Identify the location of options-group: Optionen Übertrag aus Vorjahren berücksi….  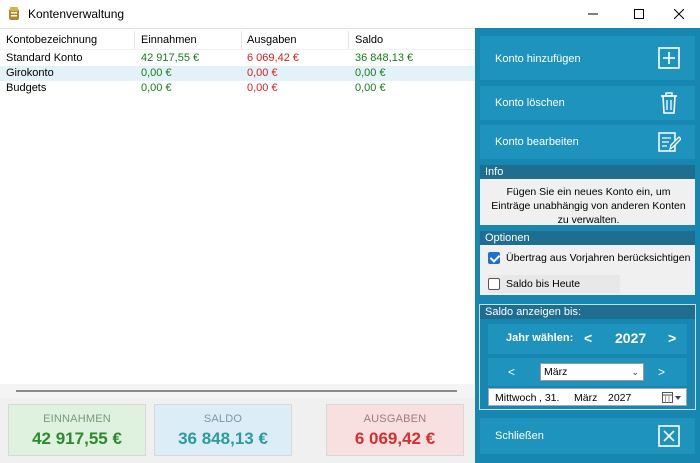
(587, 263).